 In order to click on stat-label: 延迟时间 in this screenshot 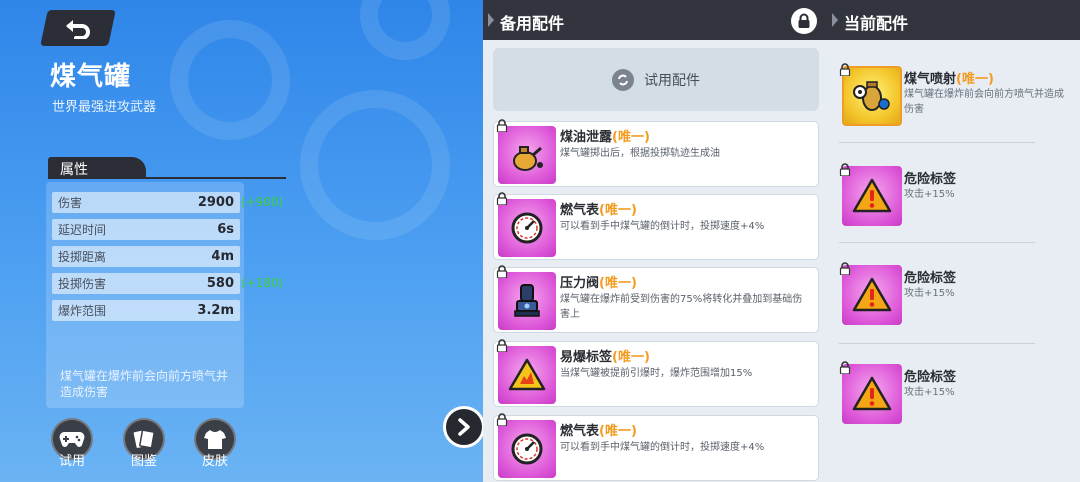, I will do `click(82, 230)`.